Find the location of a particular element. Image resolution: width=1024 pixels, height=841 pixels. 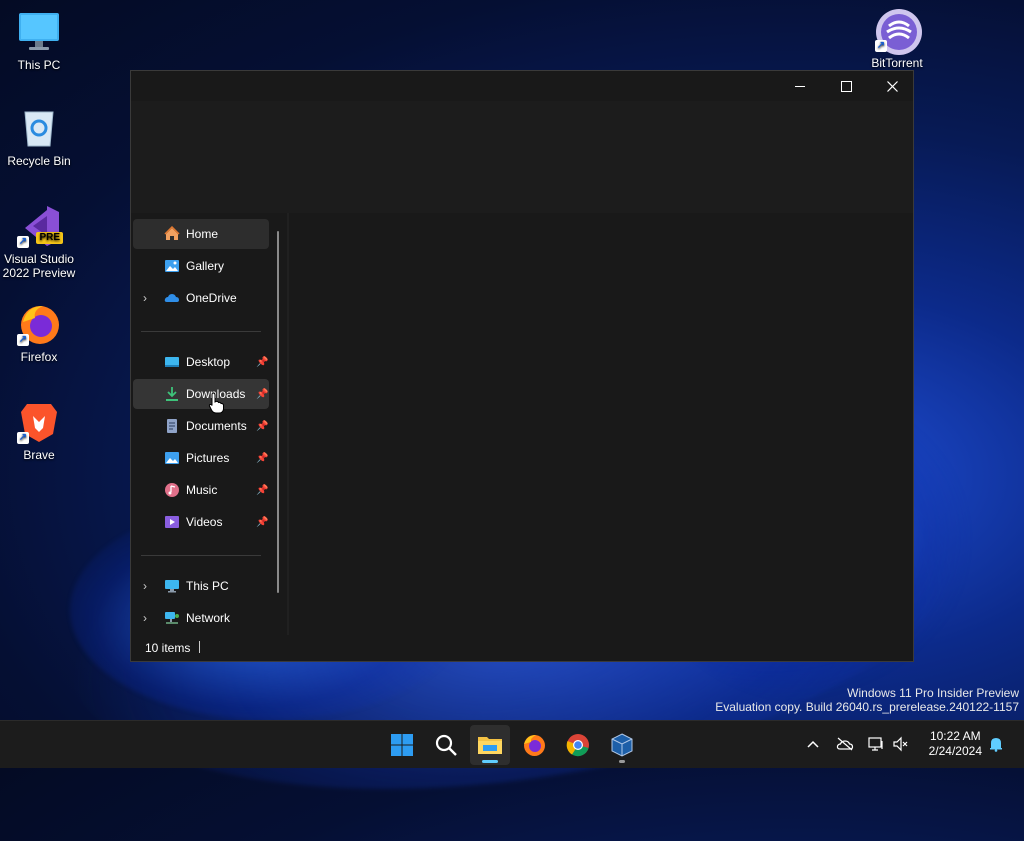

nav-item-this-pc: › This PC is located at coordinates (201, 586).